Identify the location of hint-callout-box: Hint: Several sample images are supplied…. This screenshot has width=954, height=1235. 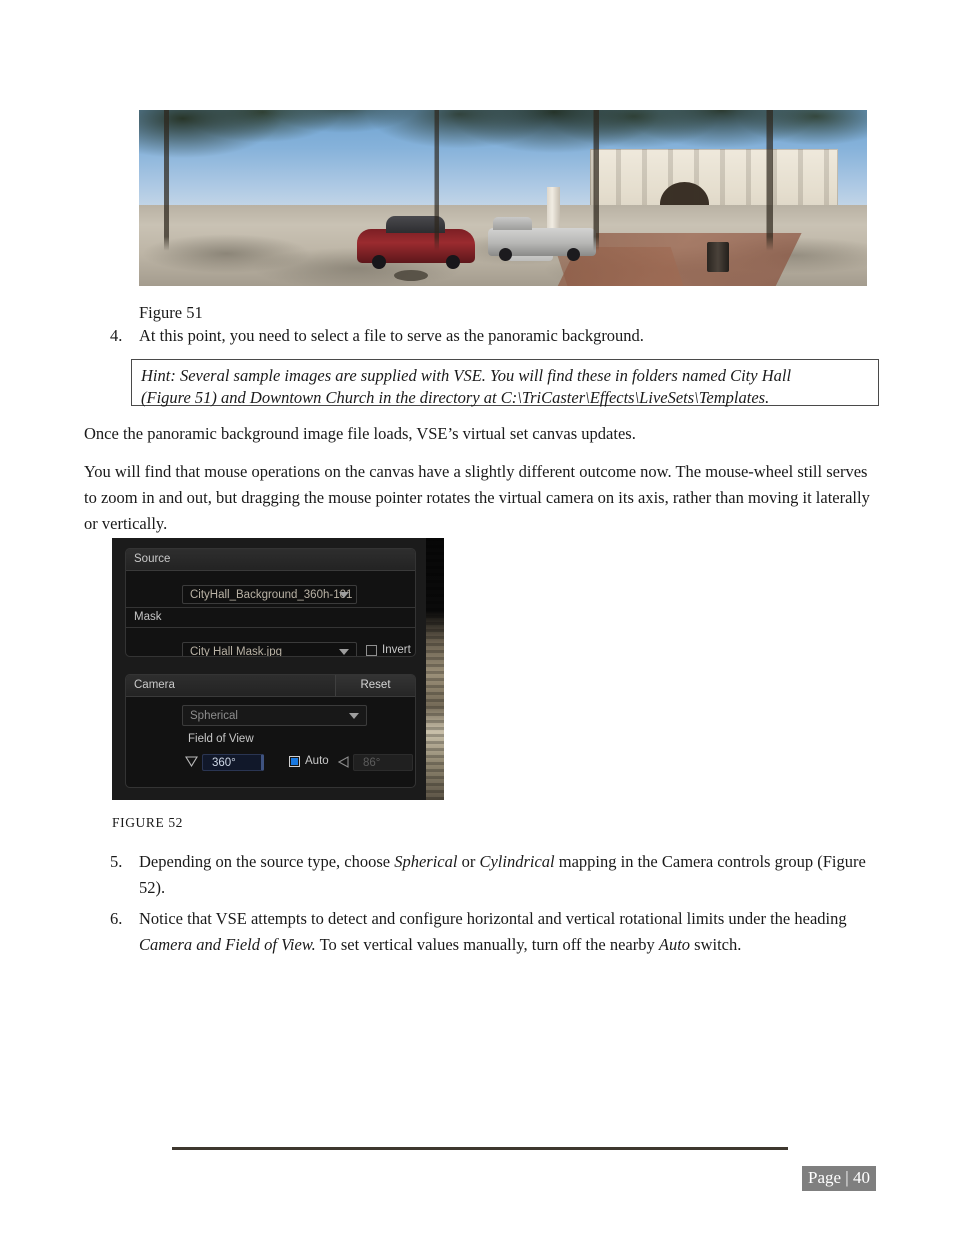
(505, 383).